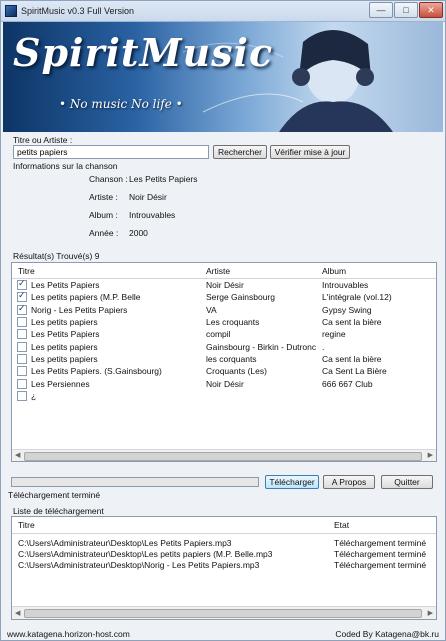  What do you see at coordinates (407, 482) in the screenshot?
I see `quit-button: Quitter` at bounding box center [407, 482].